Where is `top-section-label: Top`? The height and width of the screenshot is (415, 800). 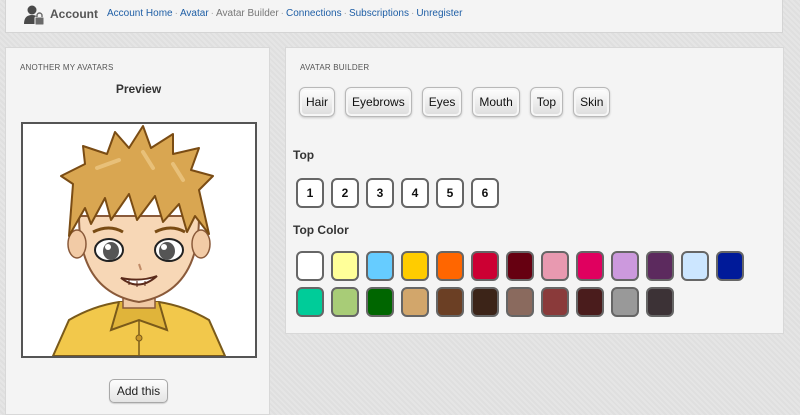 top-section-label: Top is located at coordinates (304, 155).